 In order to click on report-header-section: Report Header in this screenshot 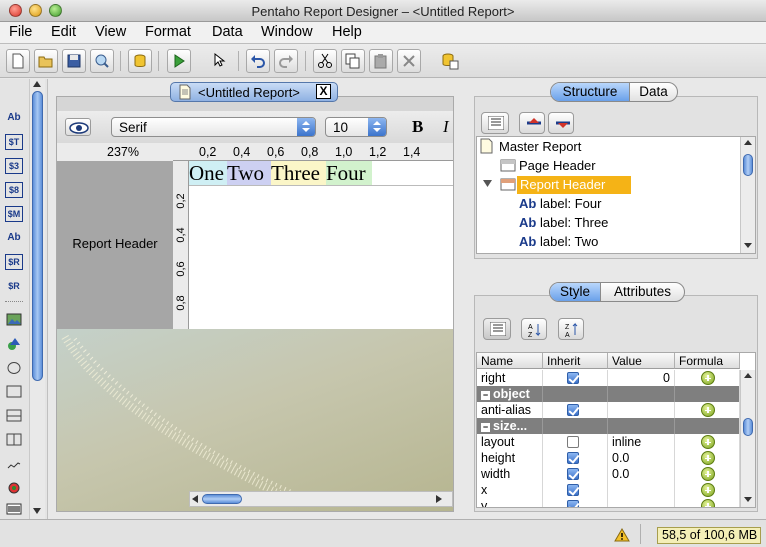, I will do `click(115, 245)`.